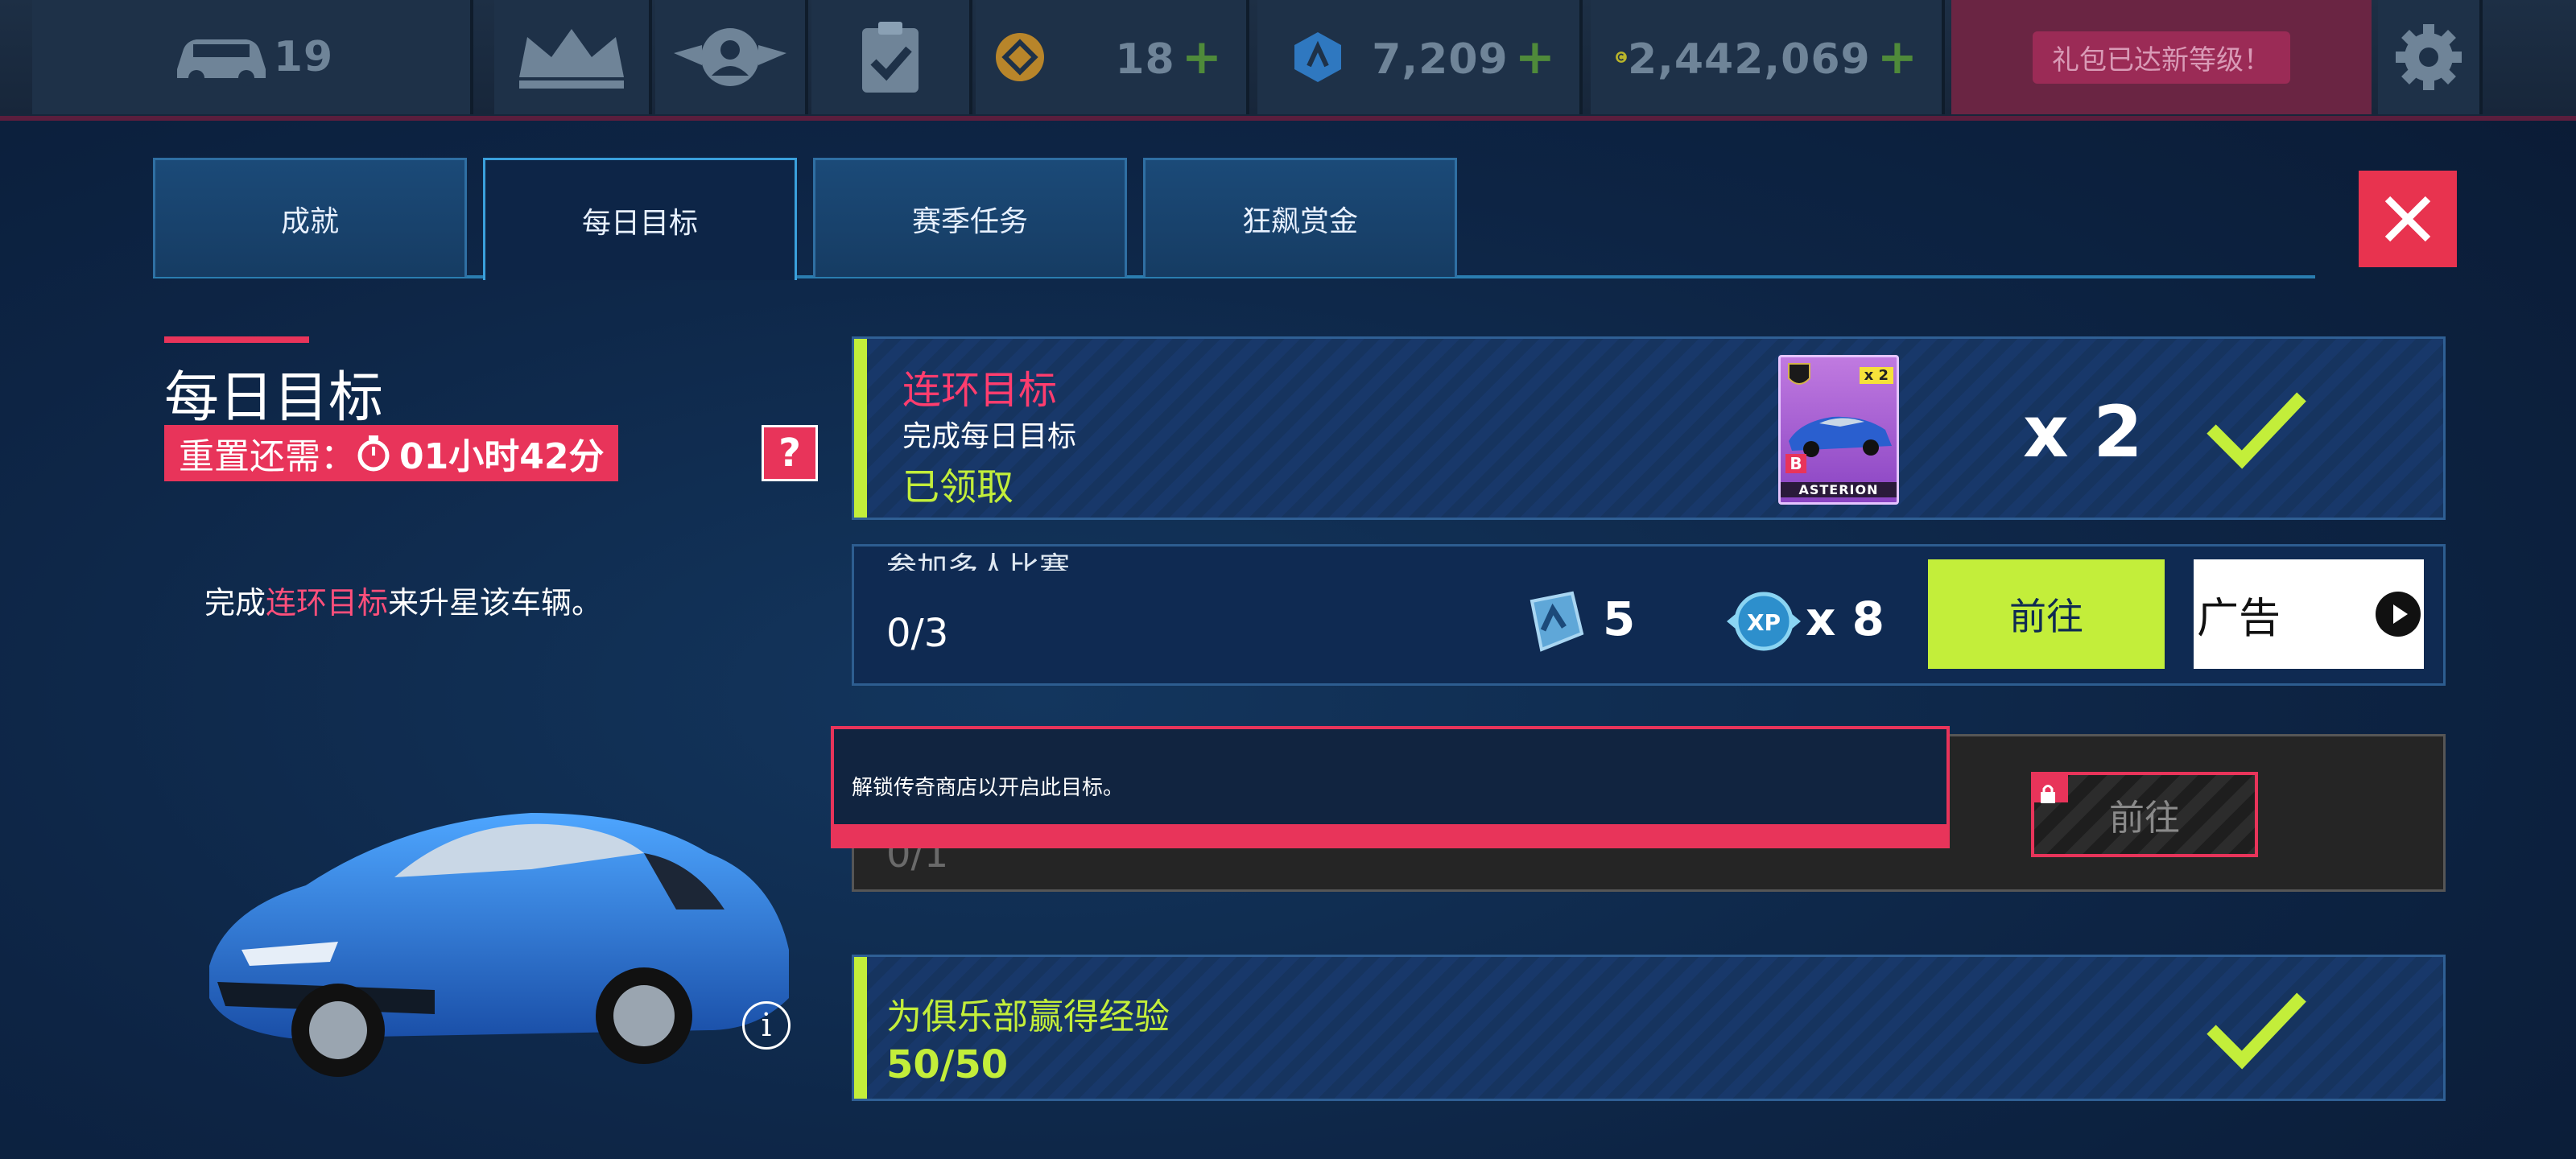 This screenshot has width=2576, height=1159. I want to click on gem-reward-value: 5, so click(1619, 619).